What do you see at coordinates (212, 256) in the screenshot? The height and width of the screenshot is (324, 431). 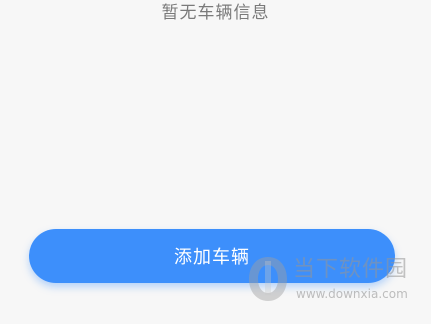 I see `add-vehicle-button: 添加车辆` at bounding box center [212, 256].